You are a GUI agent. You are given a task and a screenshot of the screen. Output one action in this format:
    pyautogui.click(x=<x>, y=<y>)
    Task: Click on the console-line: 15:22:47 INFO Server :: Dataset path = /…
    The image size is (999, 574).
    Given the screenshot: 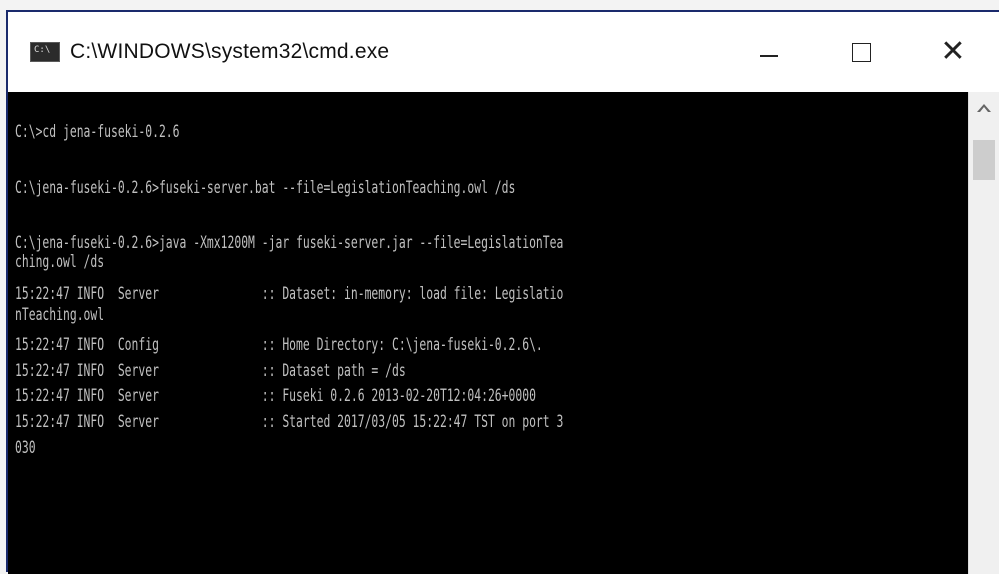 What is the action you would take?
    pyautogui.click(x=210, y=370)
    